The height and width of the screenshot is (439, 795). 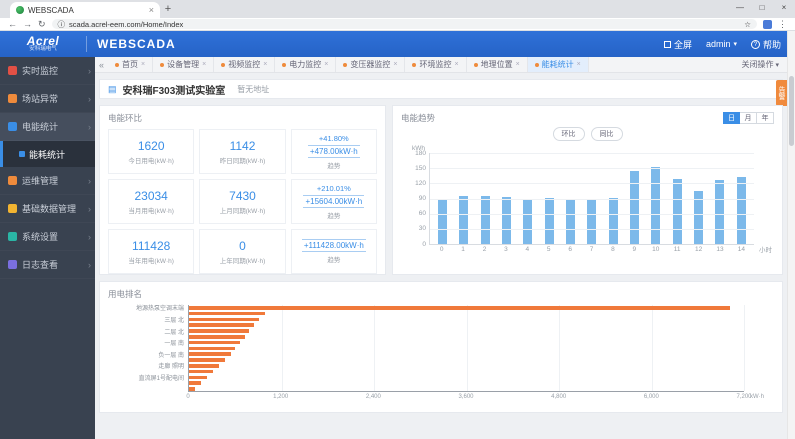 I want to click on page-tab: 环境监控 ×, so click(x=436, y=64).